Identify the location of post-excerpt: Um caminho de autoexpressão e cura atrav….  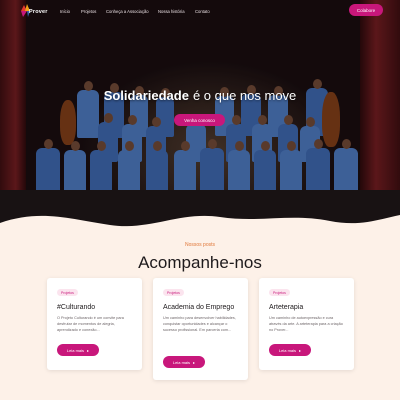
(306, 324).